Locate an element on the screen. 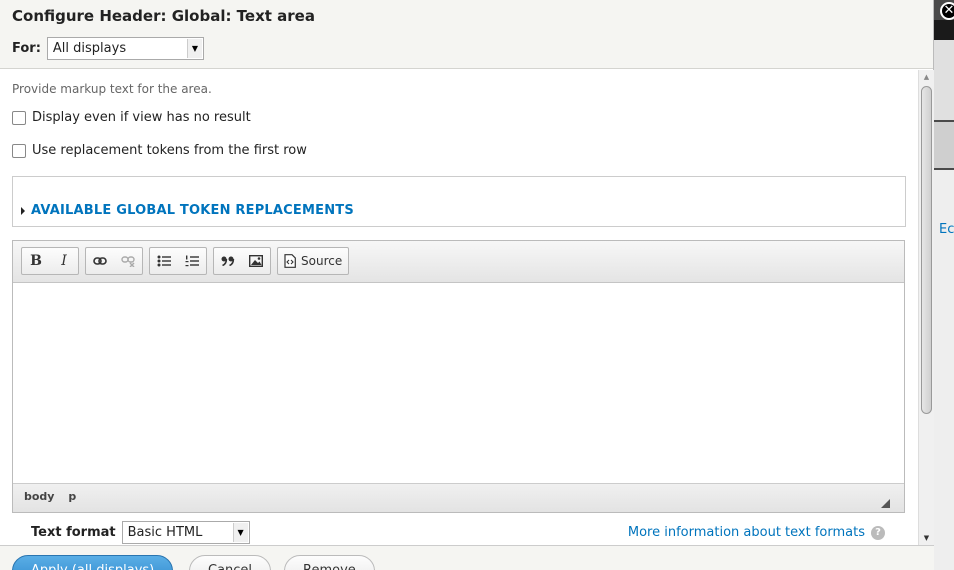  token-replacements-label: AVAILABLE GLOBAL TOKEN REPLACEMENTS is located at coordinates (192, 210).